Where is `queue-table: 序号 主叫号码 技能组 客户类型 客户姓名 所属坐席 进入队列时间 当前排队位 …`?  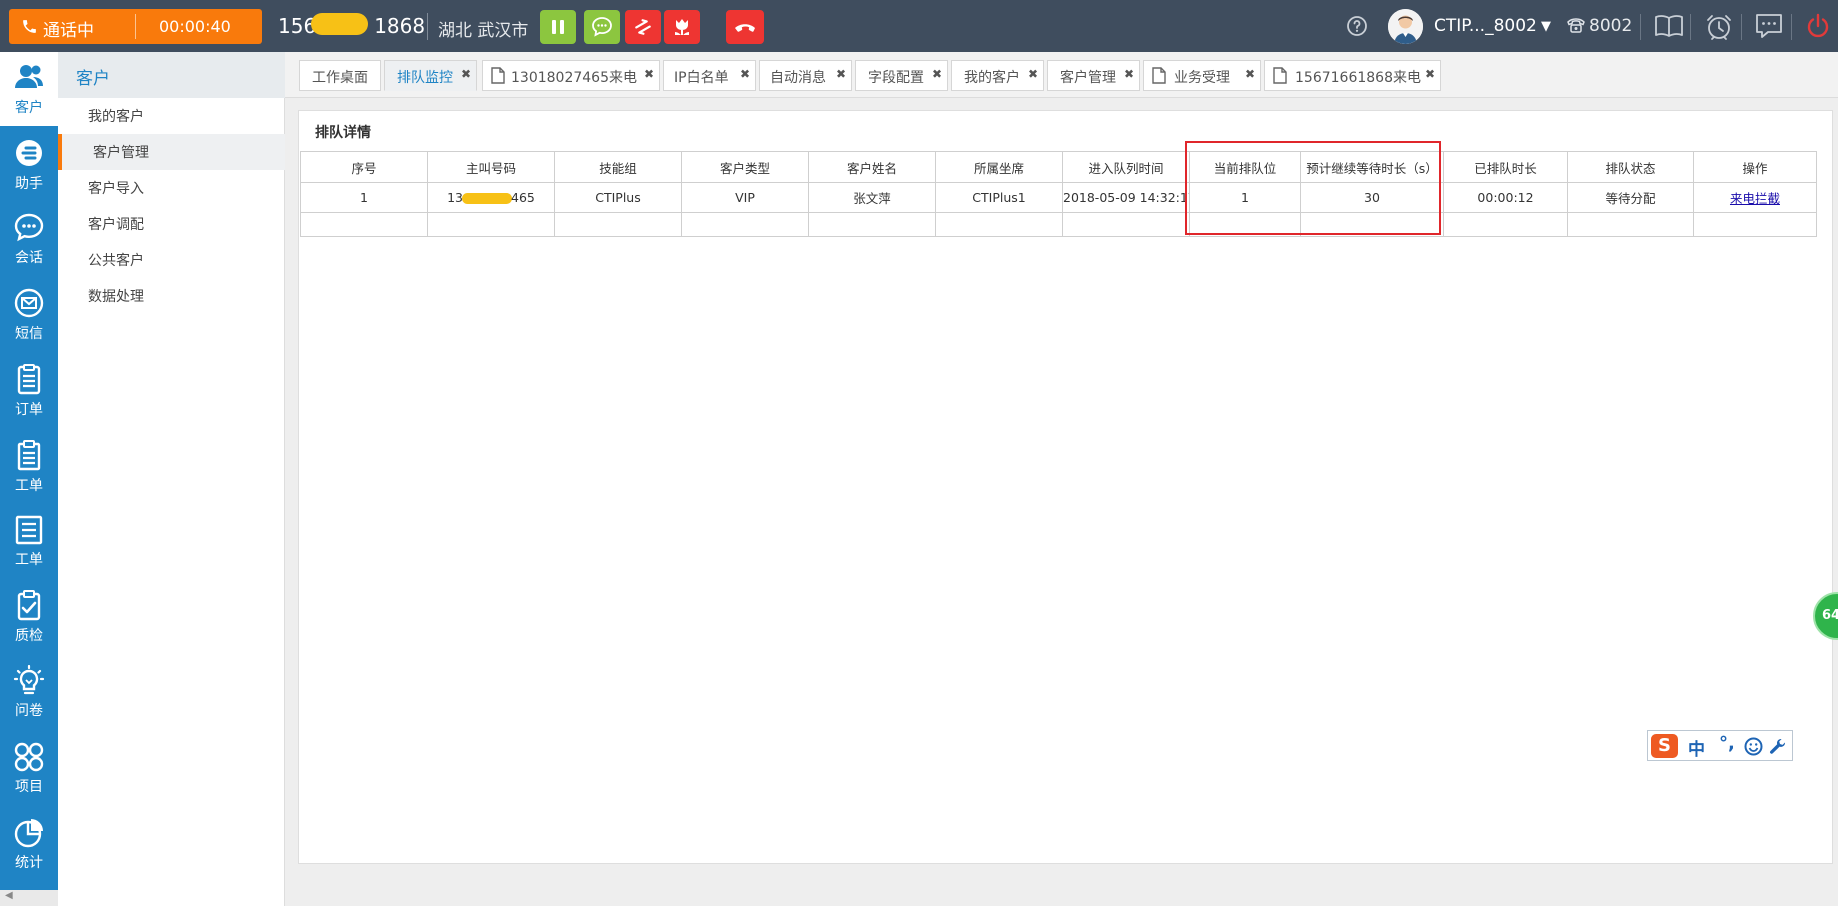
queue-table: 序号 主叫号码 技能组 客户类型 客户姓名 所属坐席 进入队列时间 当前排队位 … is located at coordinates (1058, 194).